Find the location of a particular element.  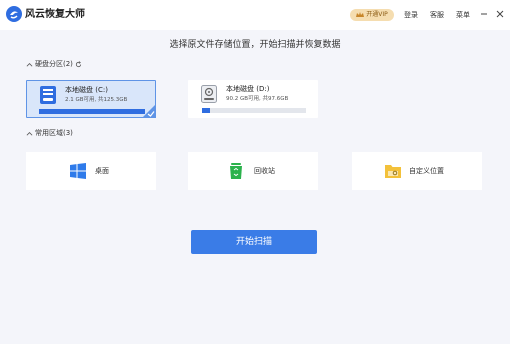

refresh-icon is located at coordinates (78, 64).